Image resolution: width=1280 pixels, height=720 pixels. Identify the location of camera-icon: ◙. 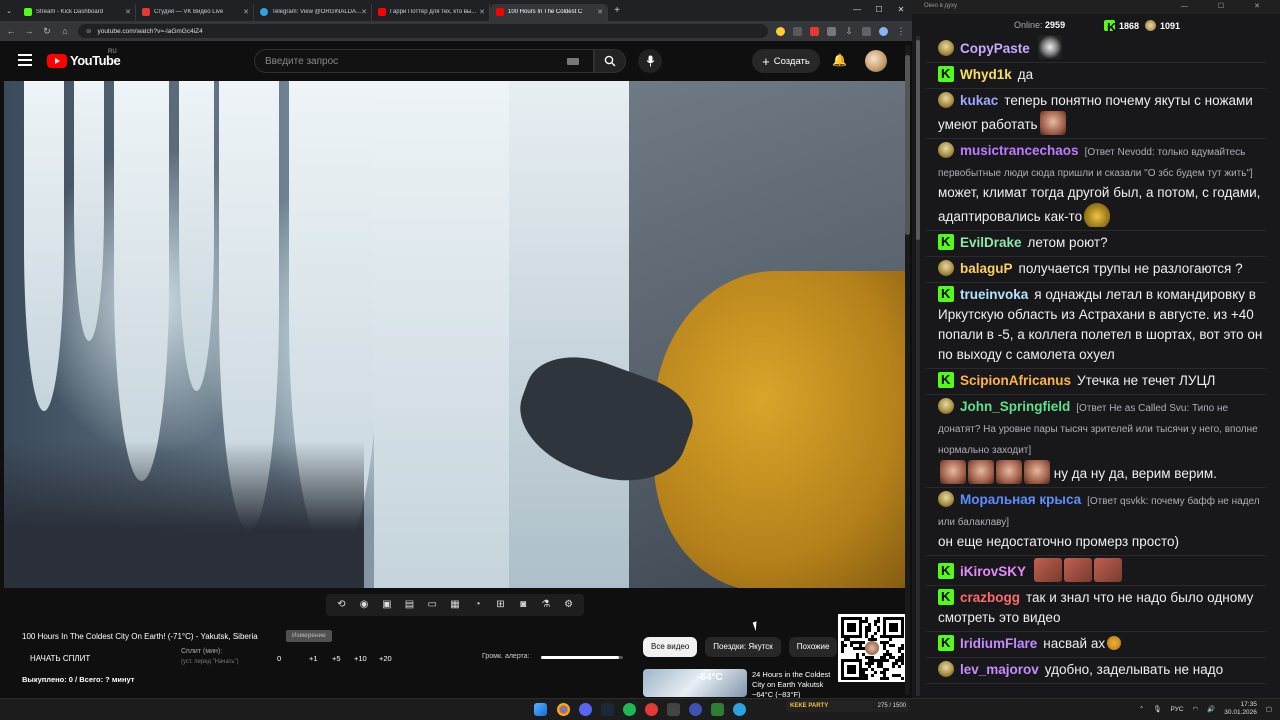
(523, 605).